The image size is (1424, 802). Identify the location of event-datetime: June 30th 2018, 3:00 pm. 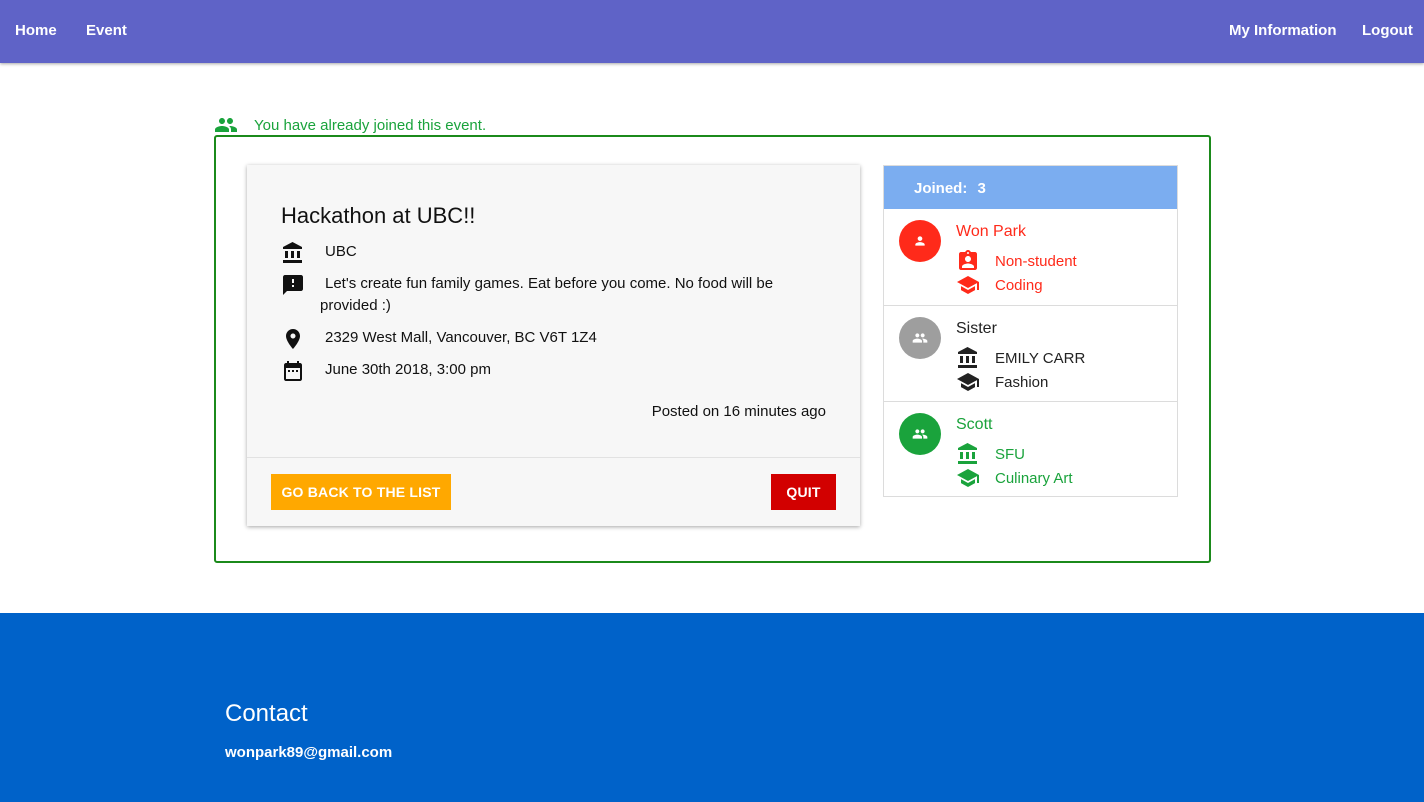
(408, 369).